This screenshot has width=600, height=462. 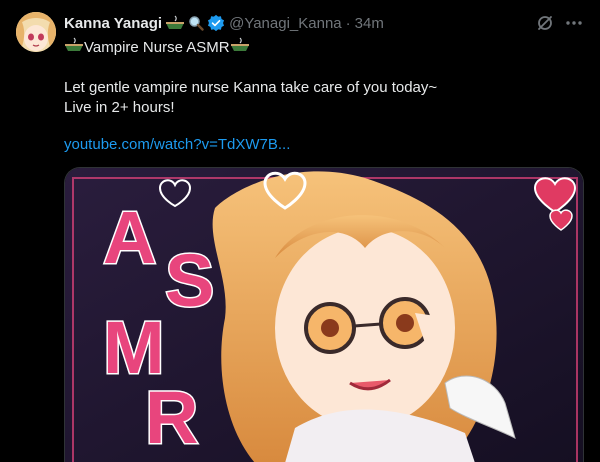 What do you see at coordinates (545, 25) in the screenshot?
I see `grok-icon` at bounding box center [545, 25].